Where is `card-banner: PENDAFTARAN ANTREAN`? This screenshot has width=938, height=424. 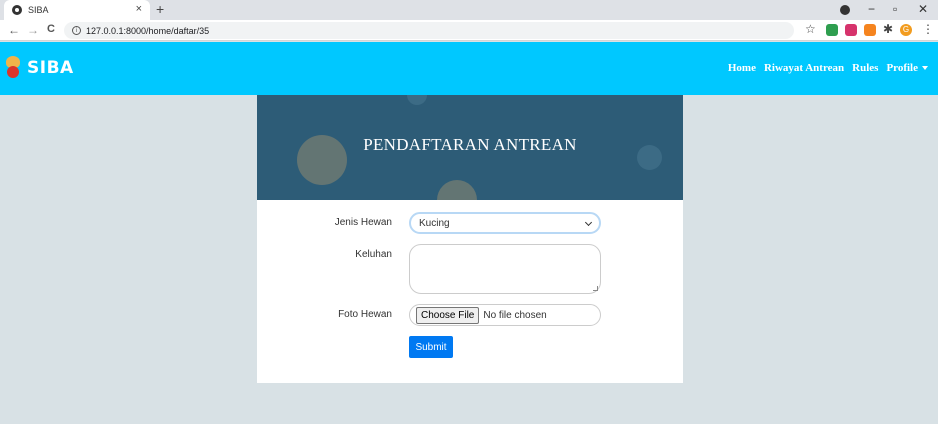 card-banner: PENDAFTARAN ANTREAN is located at coordinates (470, 147).